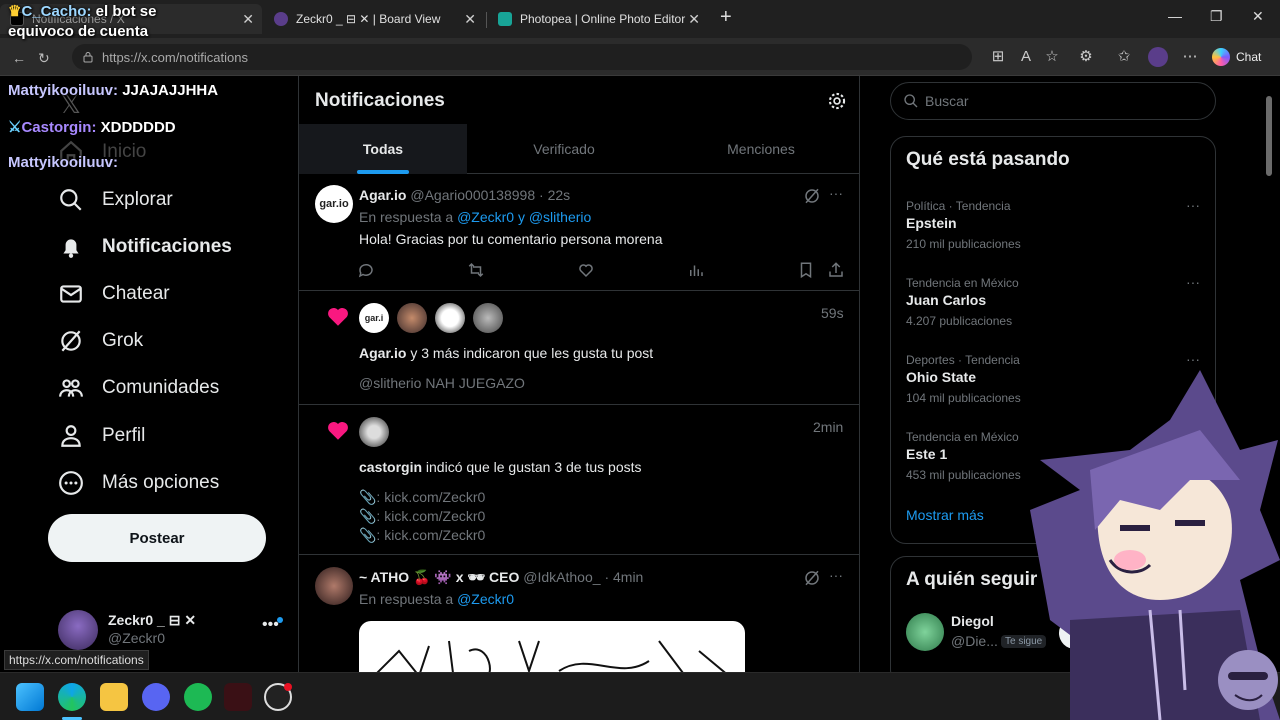 The width and height of the screenshot is (1280, 720). Describe the element at coordinates (836, 270) in the screenshot. I see `share-icon` at that location.